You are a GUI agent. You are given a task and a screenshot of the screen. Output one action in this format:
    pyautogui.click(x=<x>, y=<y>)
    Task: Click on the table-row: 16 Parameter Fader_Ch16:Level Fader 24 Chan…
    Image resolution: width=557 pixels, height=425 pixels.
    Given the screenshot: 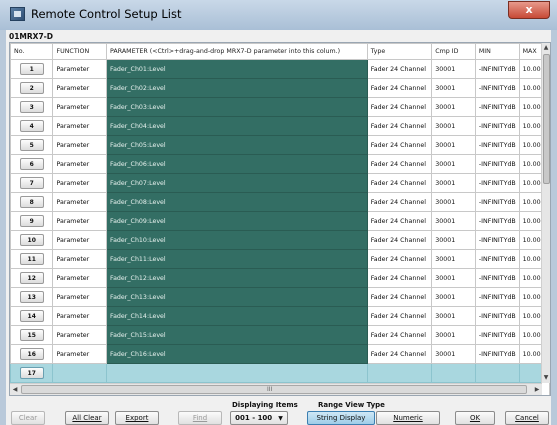 What is the action you would take?
    pyautogui.click(x=280, y=354)
    